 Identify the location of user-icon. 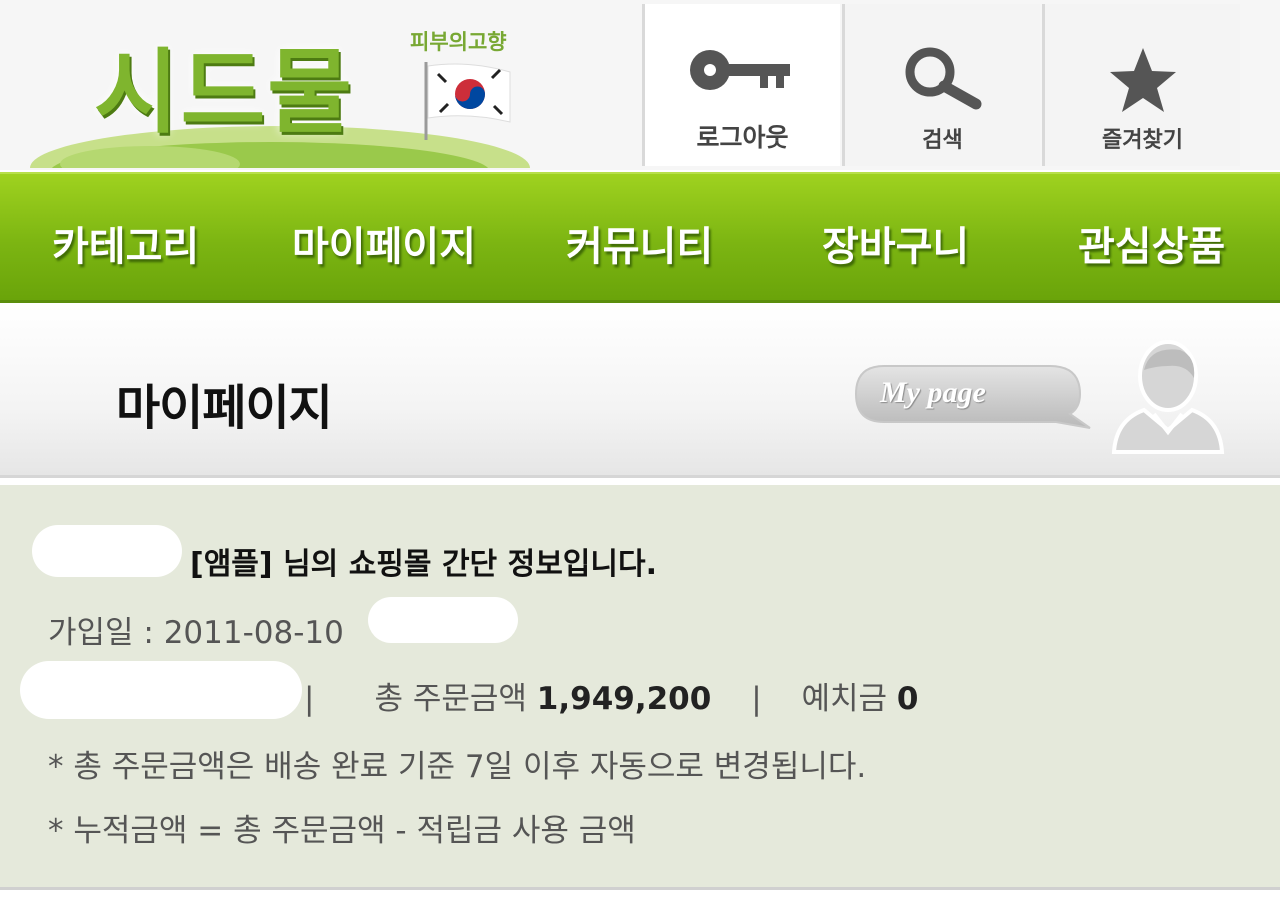
(1168, 397).